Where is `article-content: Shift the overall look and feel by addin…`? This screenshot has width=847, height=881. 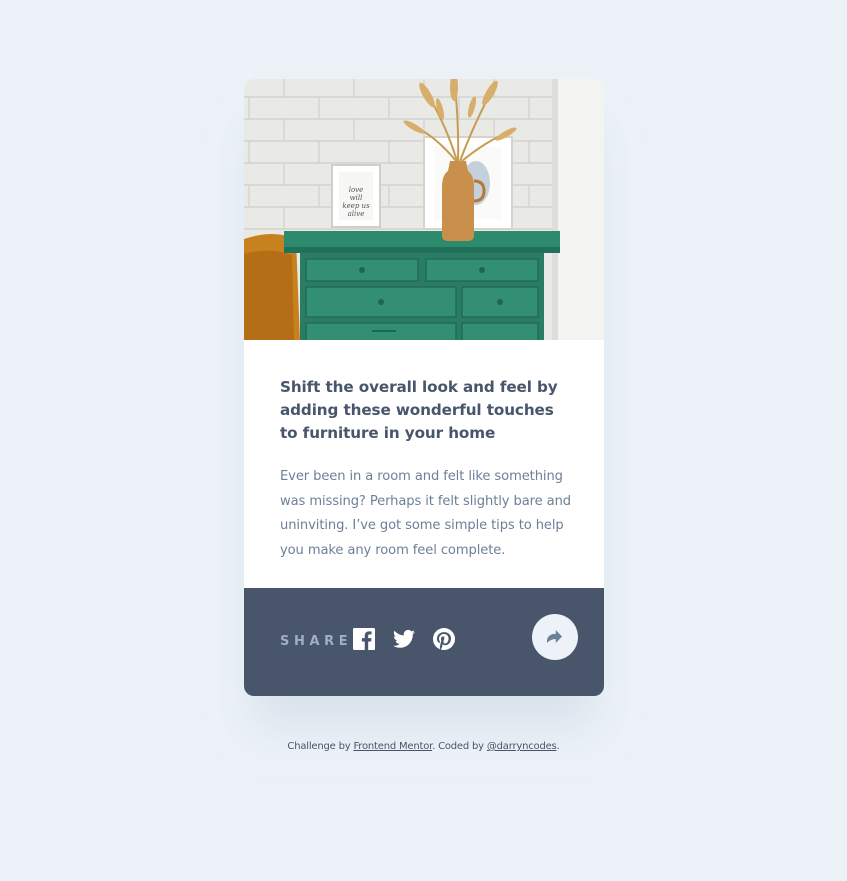
article-content: Shift the overall look and feel by addin… is located at coordinates (424, 464).